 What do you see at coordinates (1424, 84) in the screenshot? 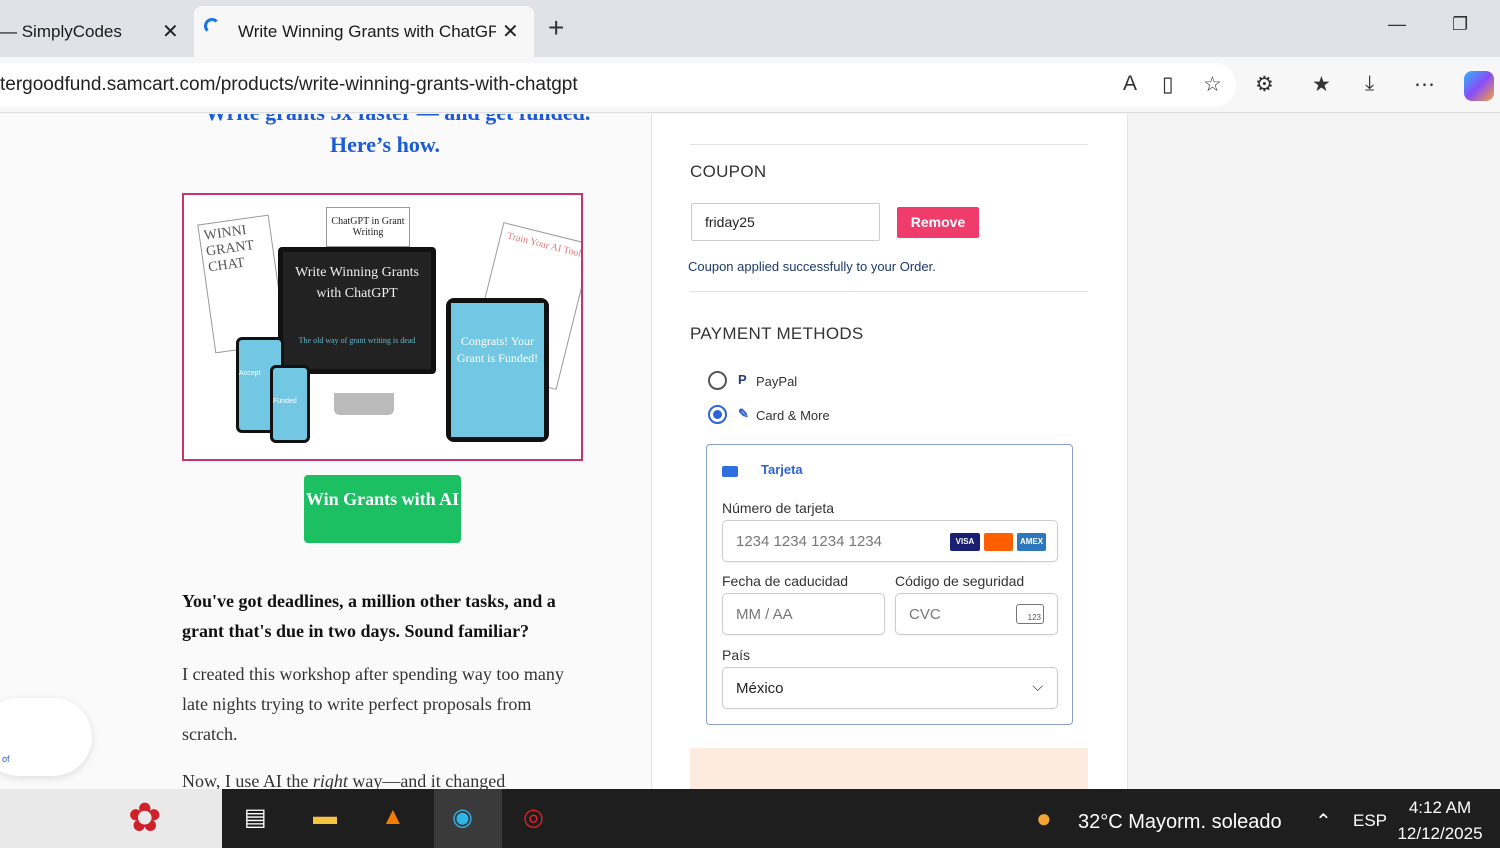
I see `more-icon: ⋯` at bounding box center [1424, 84].